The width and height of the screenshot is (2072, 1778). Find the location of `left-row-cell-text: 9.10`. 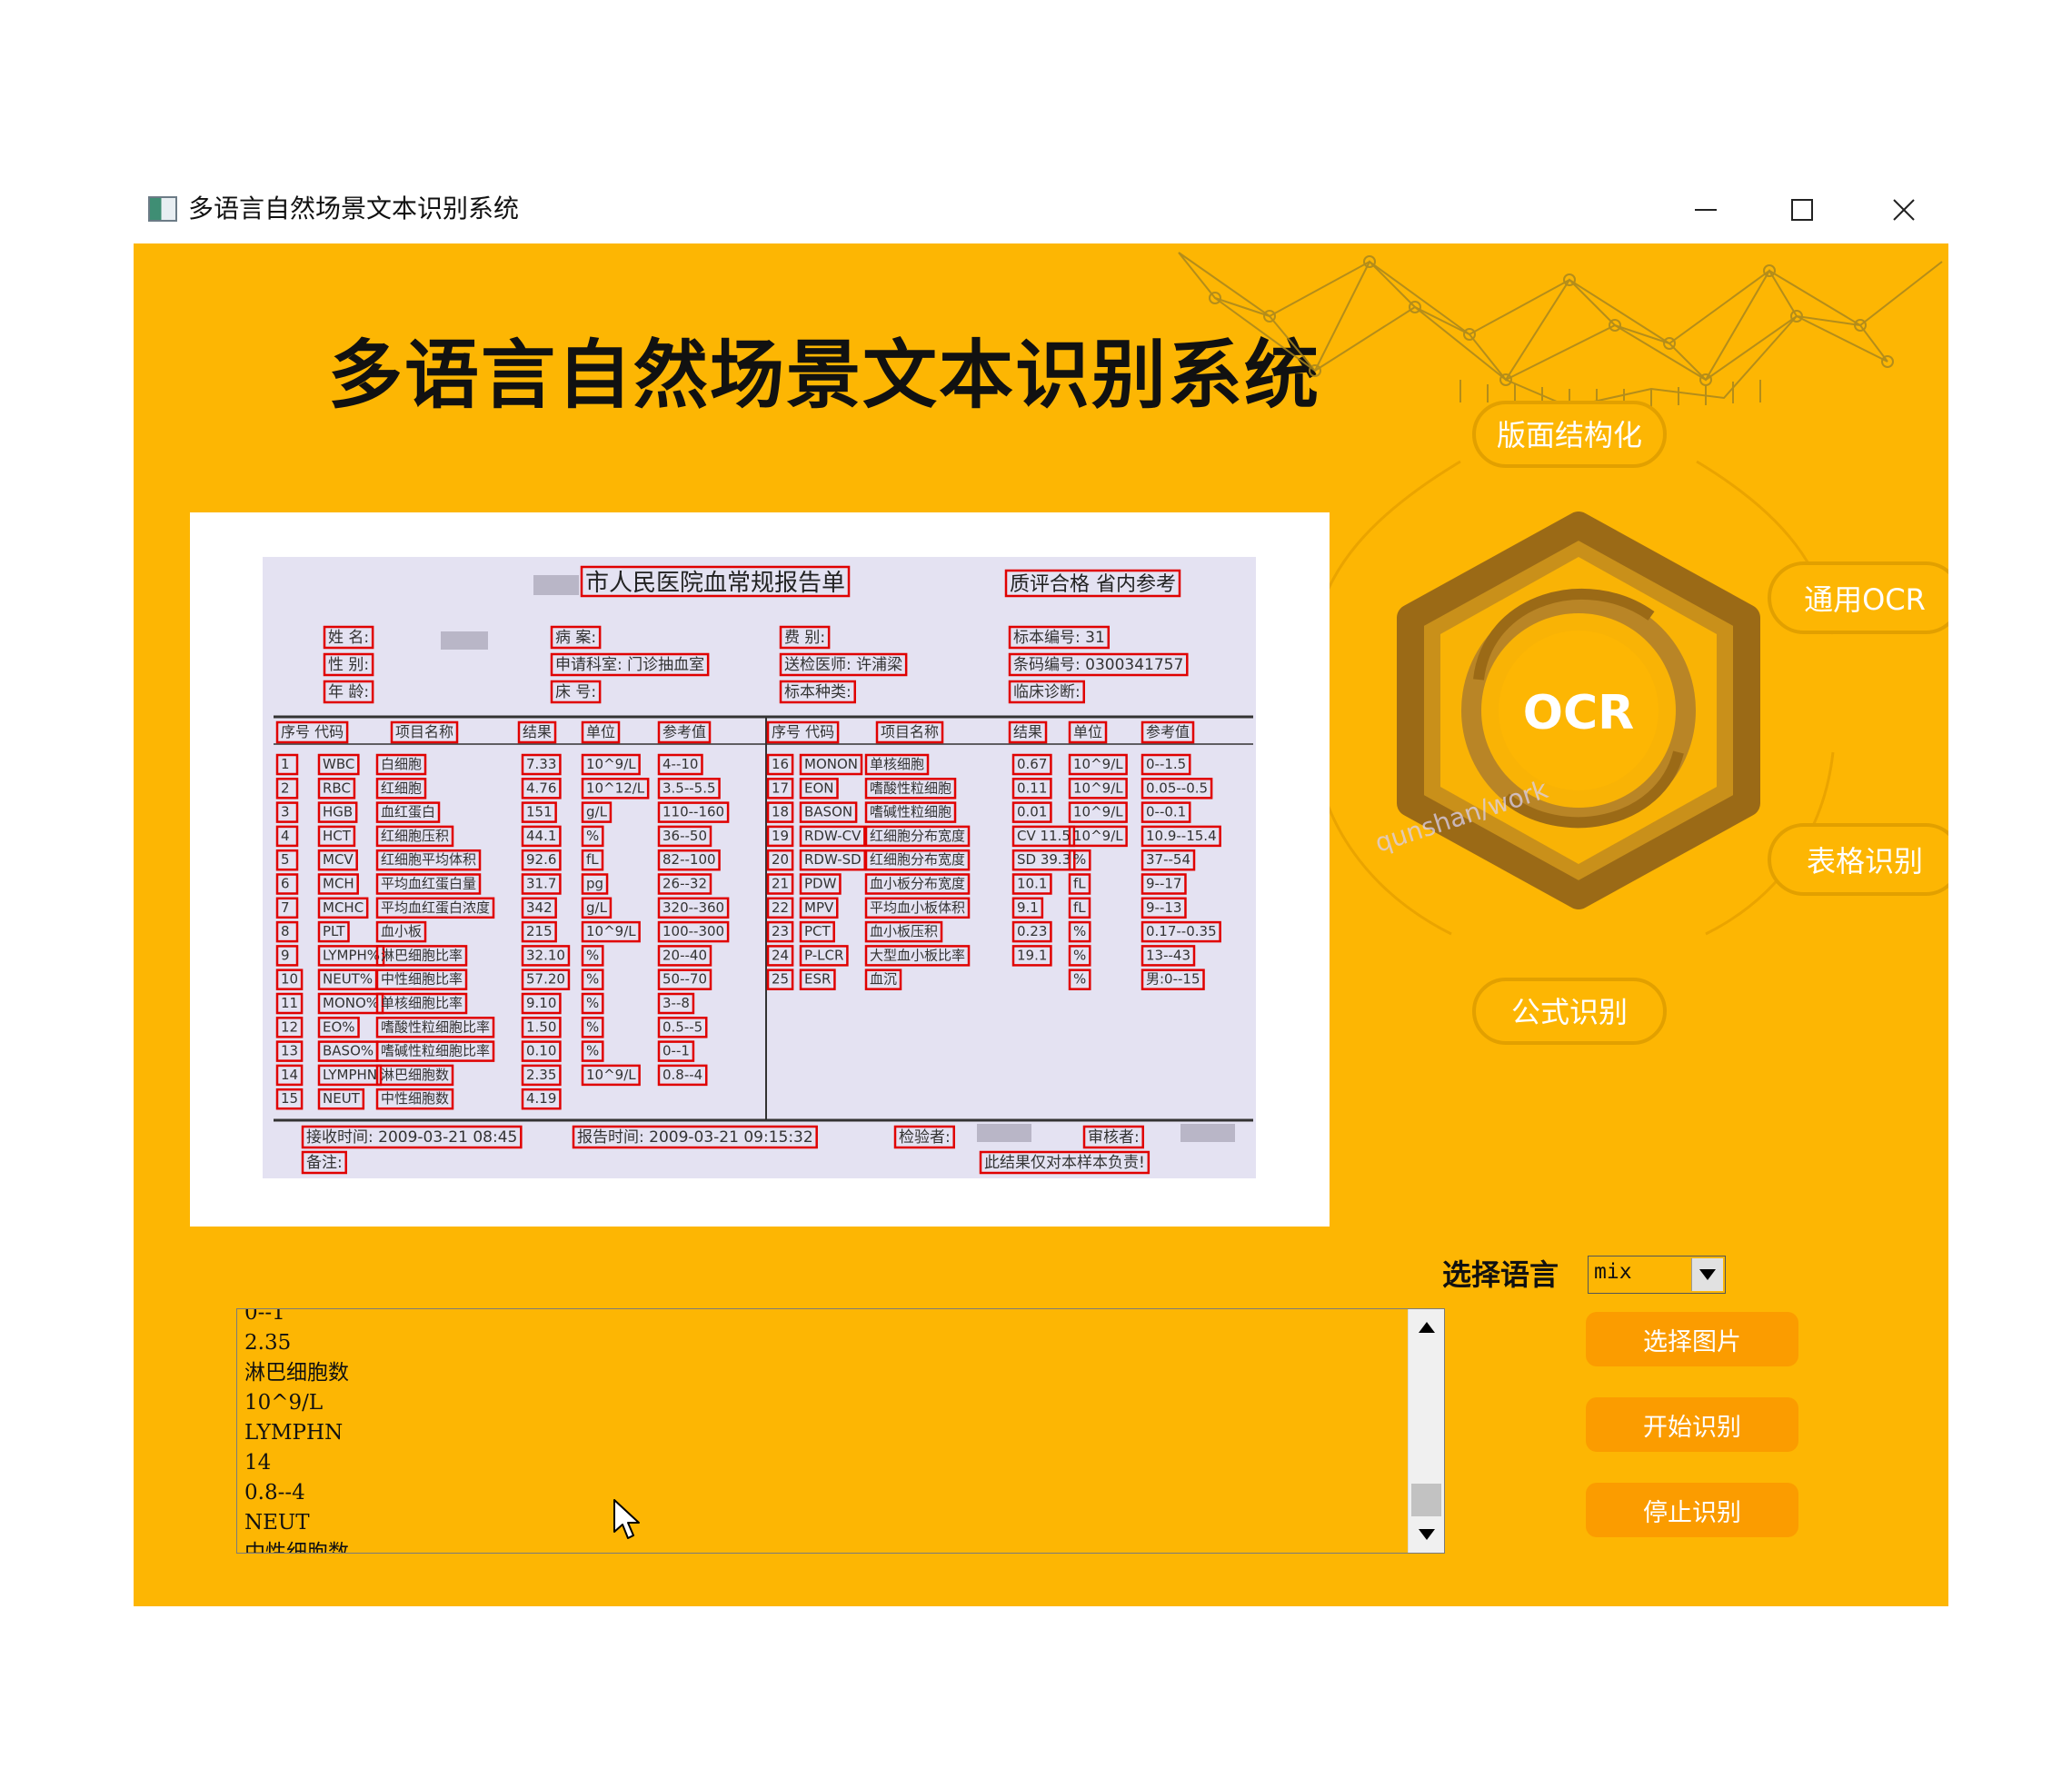

left-row-cell-text: 9.10 is located at coordinates (541, 1003).